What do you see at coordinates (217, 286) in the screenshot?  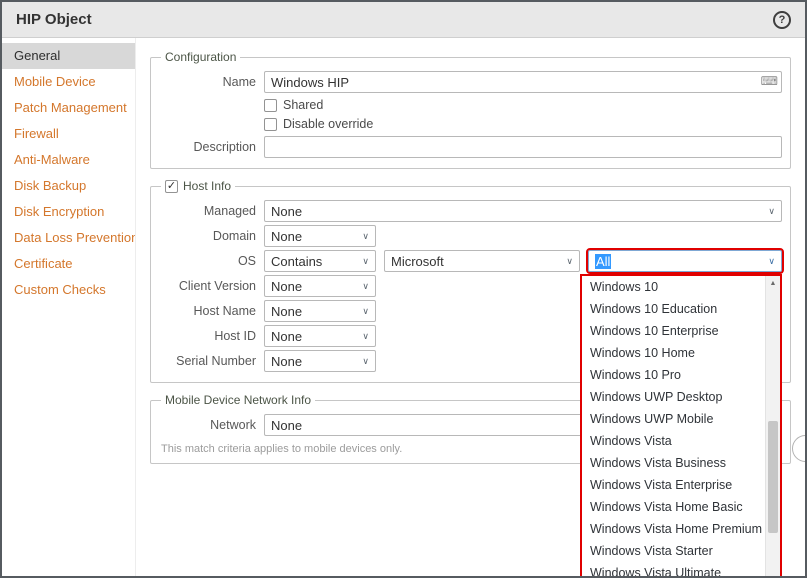 I see `client-version-label: Client Version` at bounding box center [217, 286].